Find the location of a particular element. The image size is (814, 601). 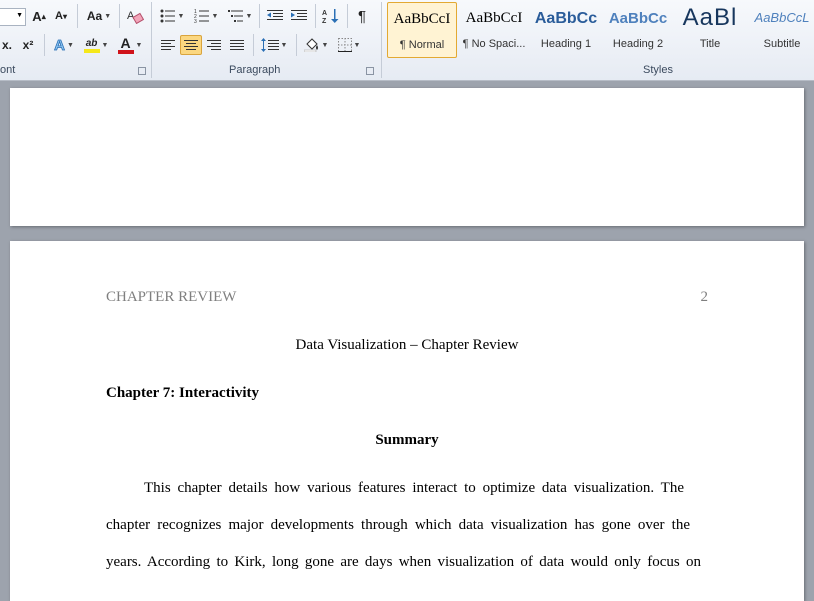

style-normal: AaBbCcI ¶ Normal is located at coordinates (422, 30).